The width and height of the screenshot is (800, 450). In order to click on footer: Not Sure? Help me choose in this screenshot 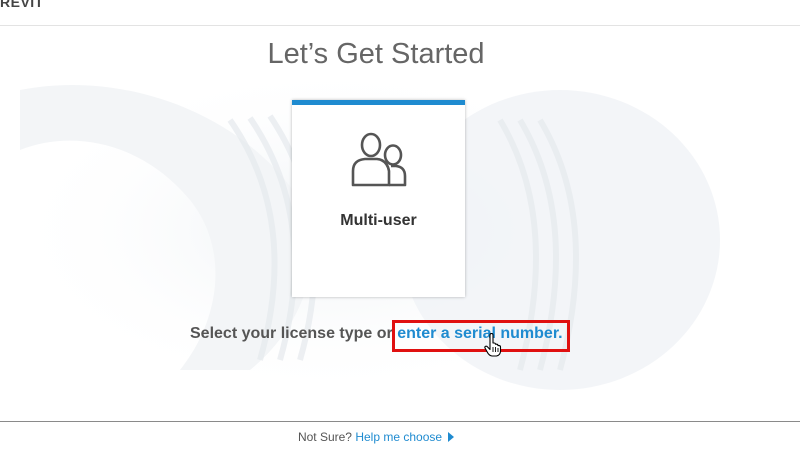, I will do `click(376, 437)`.